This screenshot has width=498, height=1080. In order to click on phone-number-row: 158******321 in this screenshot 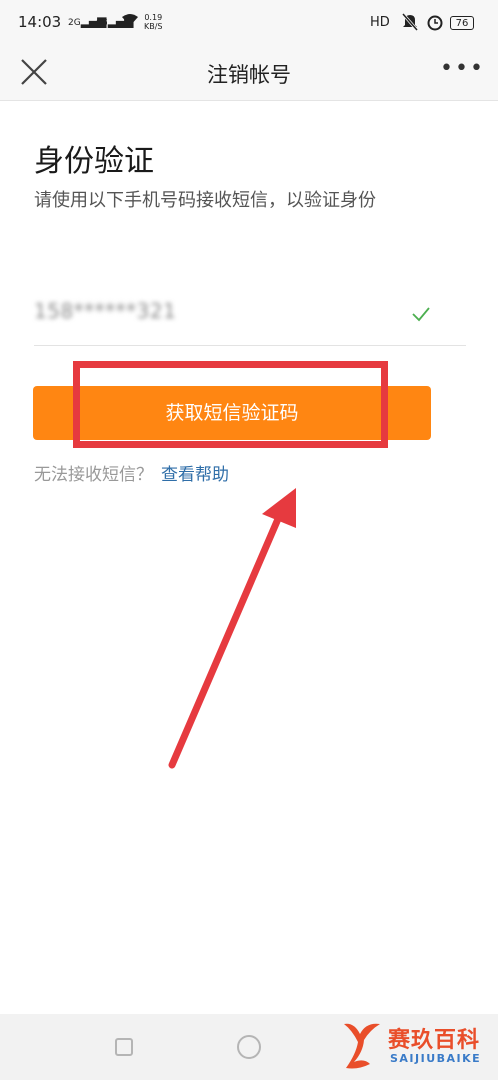, I will do `click(250, 315)`.